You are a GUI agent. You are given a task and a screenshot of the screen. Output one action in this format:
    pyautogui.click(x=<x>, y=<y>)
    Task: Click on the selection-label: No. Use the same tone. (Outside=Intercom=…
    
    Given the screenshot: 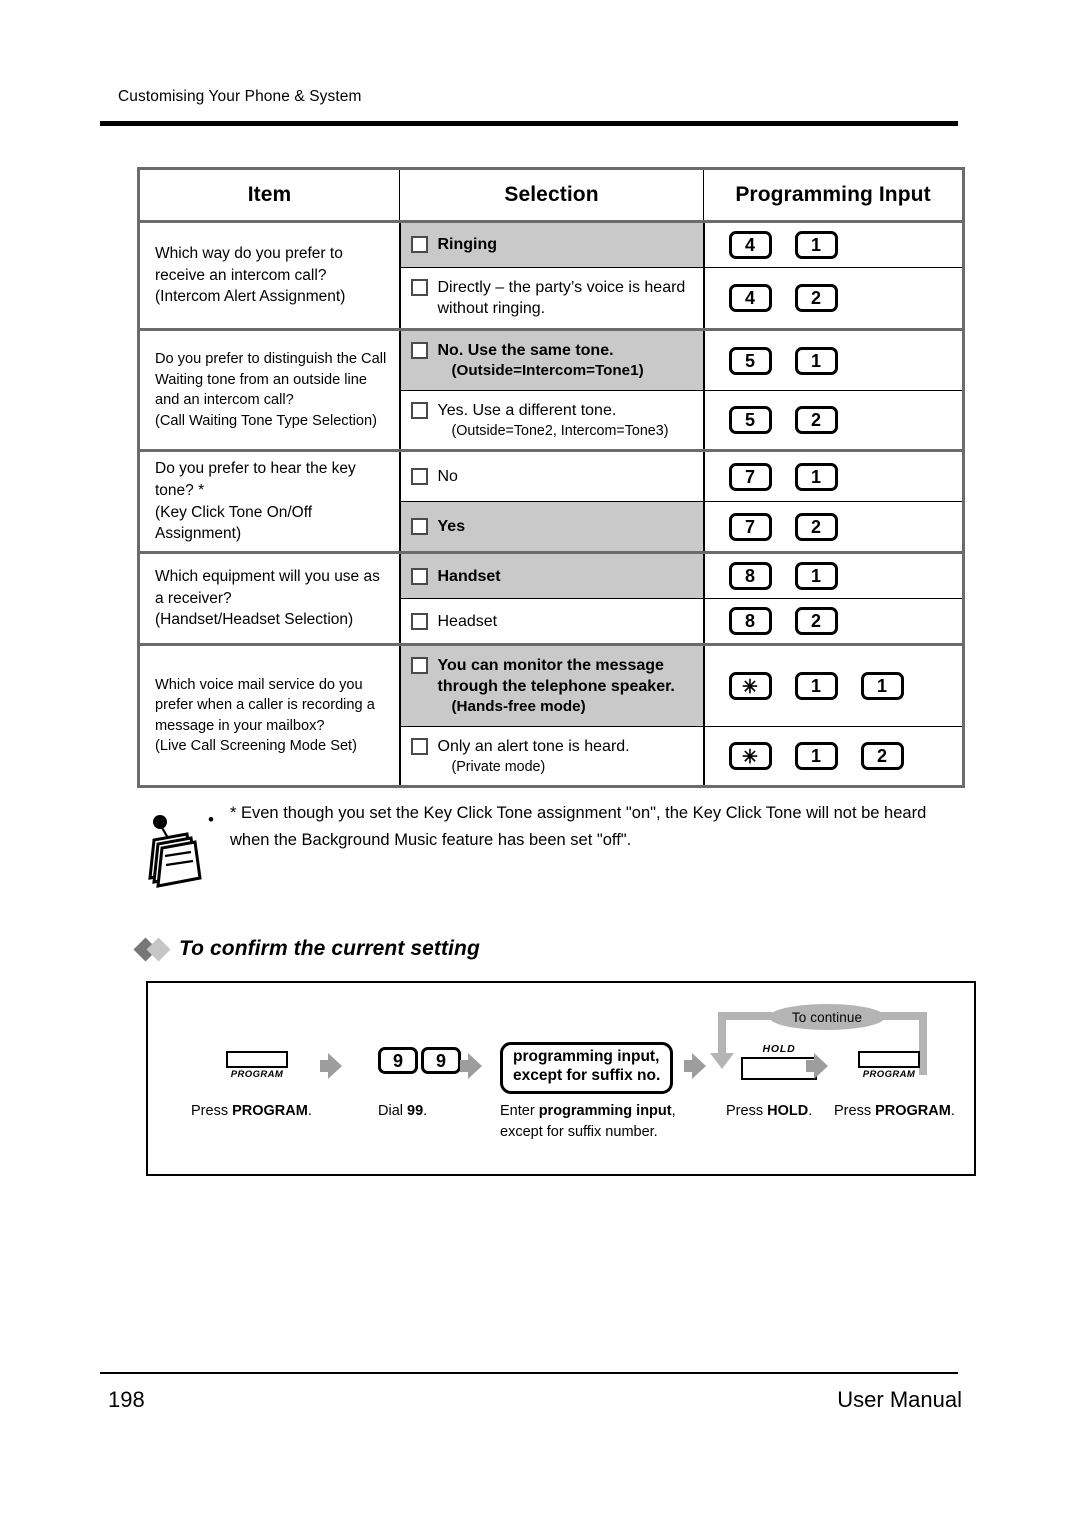 What is the action you would take?
    pyautogui.click(x=566, y=360)
    